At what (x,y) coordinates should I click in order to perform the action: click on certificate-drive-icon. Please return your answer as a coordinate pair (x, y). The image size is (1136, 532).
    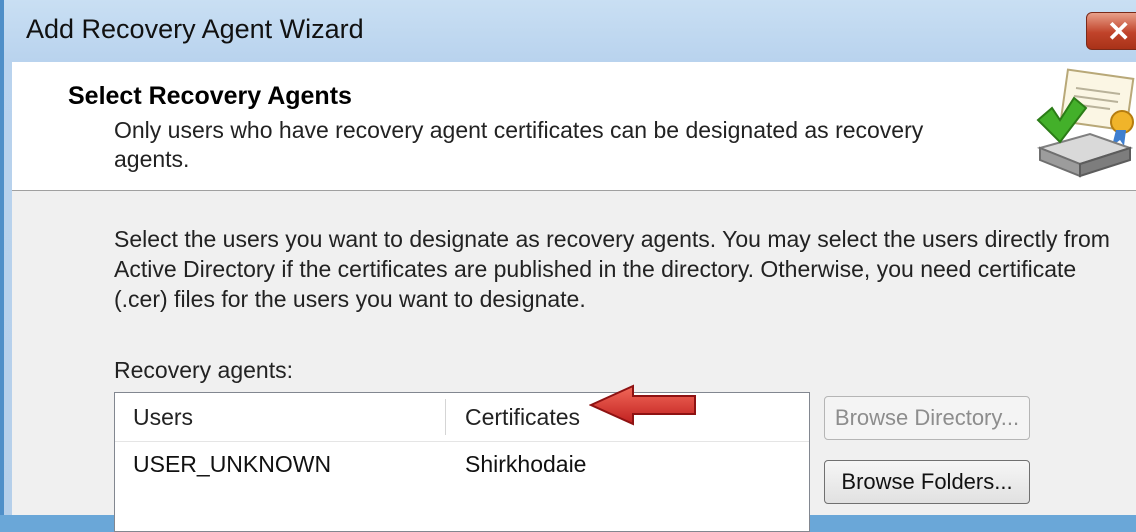
    Looking at the image, I should click on (1085, 123).